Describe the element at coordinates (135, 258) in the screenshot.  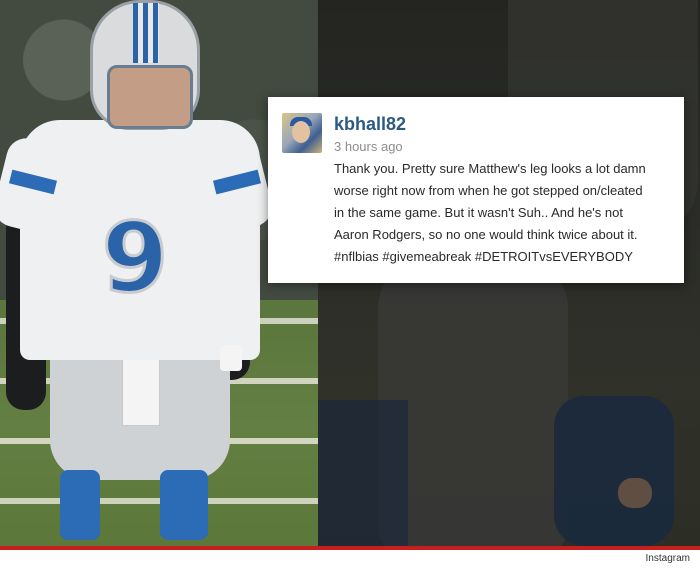
I see `jersey-number: 9` at that location.